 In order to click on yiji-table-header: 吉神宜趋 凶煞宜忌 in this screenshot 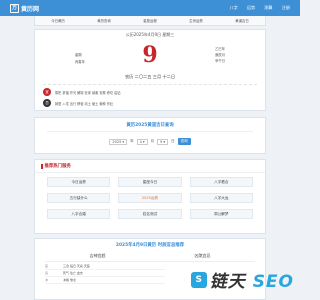, I will do `click(150, 257)`.